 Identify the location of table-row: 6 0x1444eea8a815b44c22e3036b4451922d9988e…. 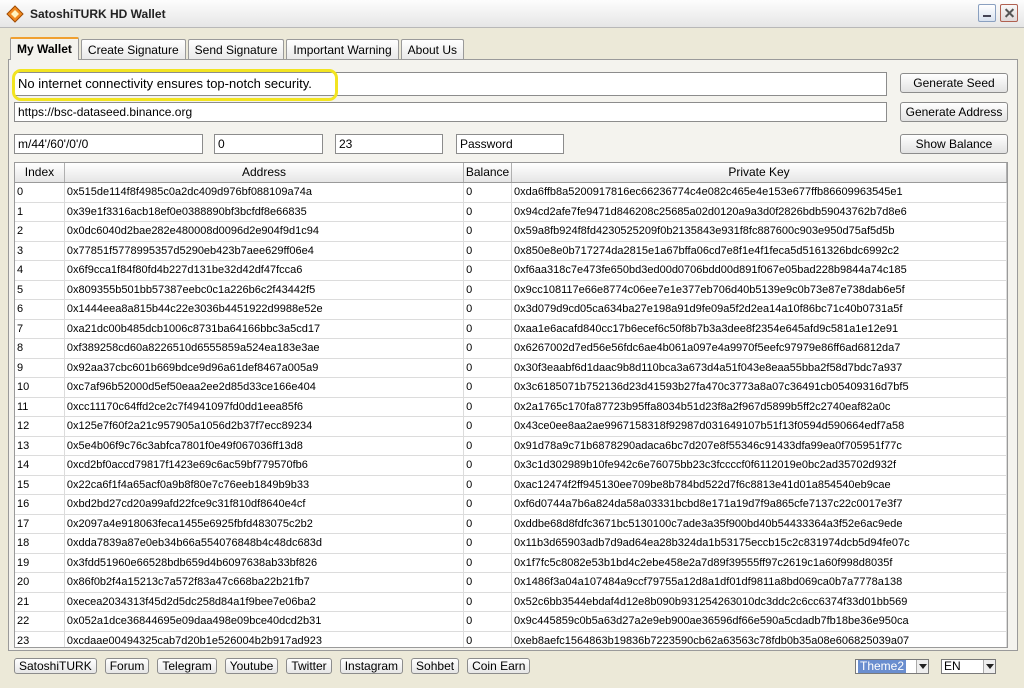
(511, 310).